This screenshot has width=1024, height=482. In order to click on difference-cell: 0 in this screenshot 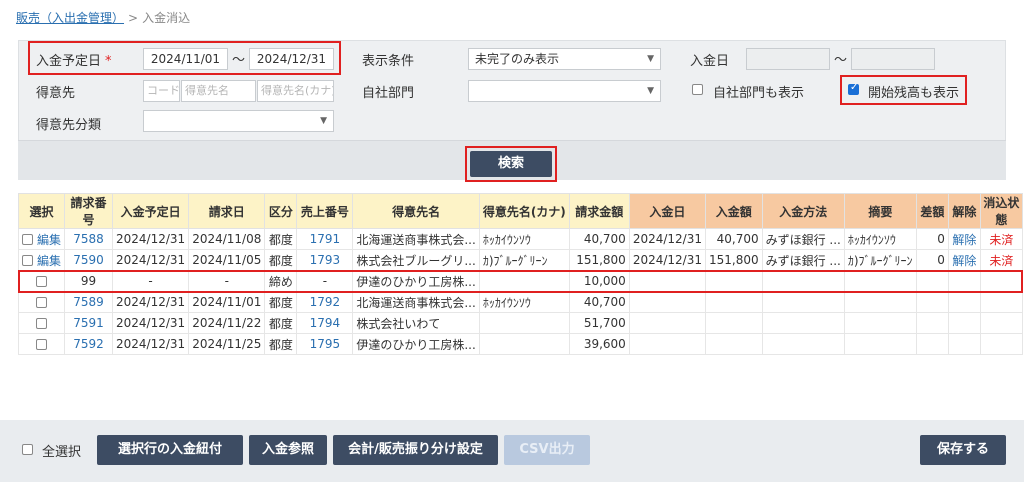, I will do `click(932, 260)`.